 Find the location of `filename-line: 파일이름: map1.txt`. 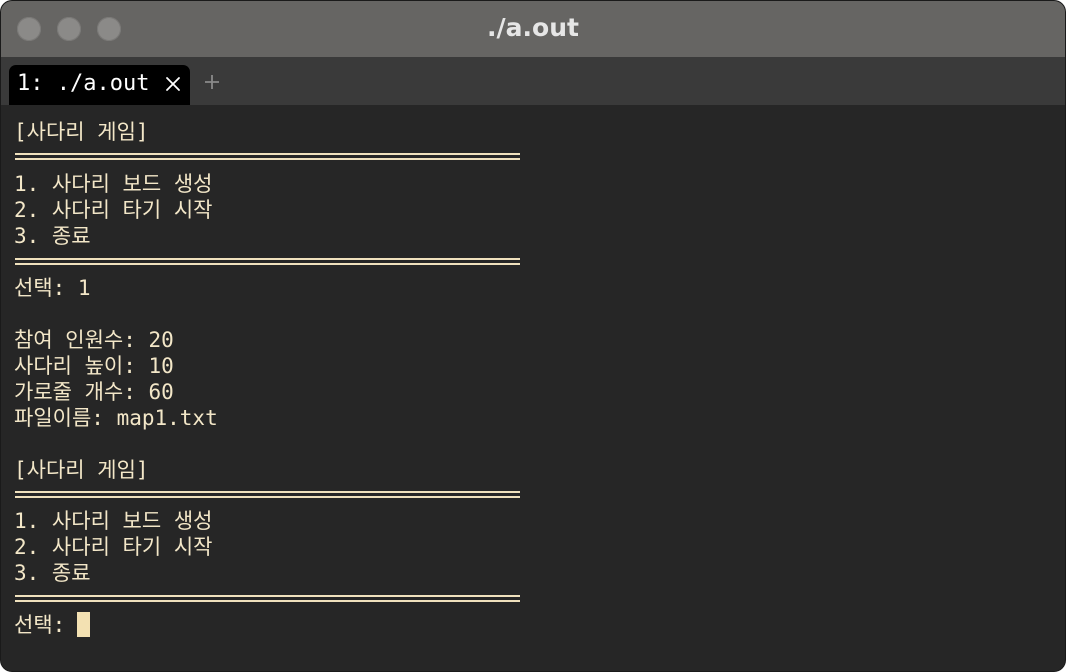

filename-line: 파일이름: map1.txt is located at coordinates (116, 418).